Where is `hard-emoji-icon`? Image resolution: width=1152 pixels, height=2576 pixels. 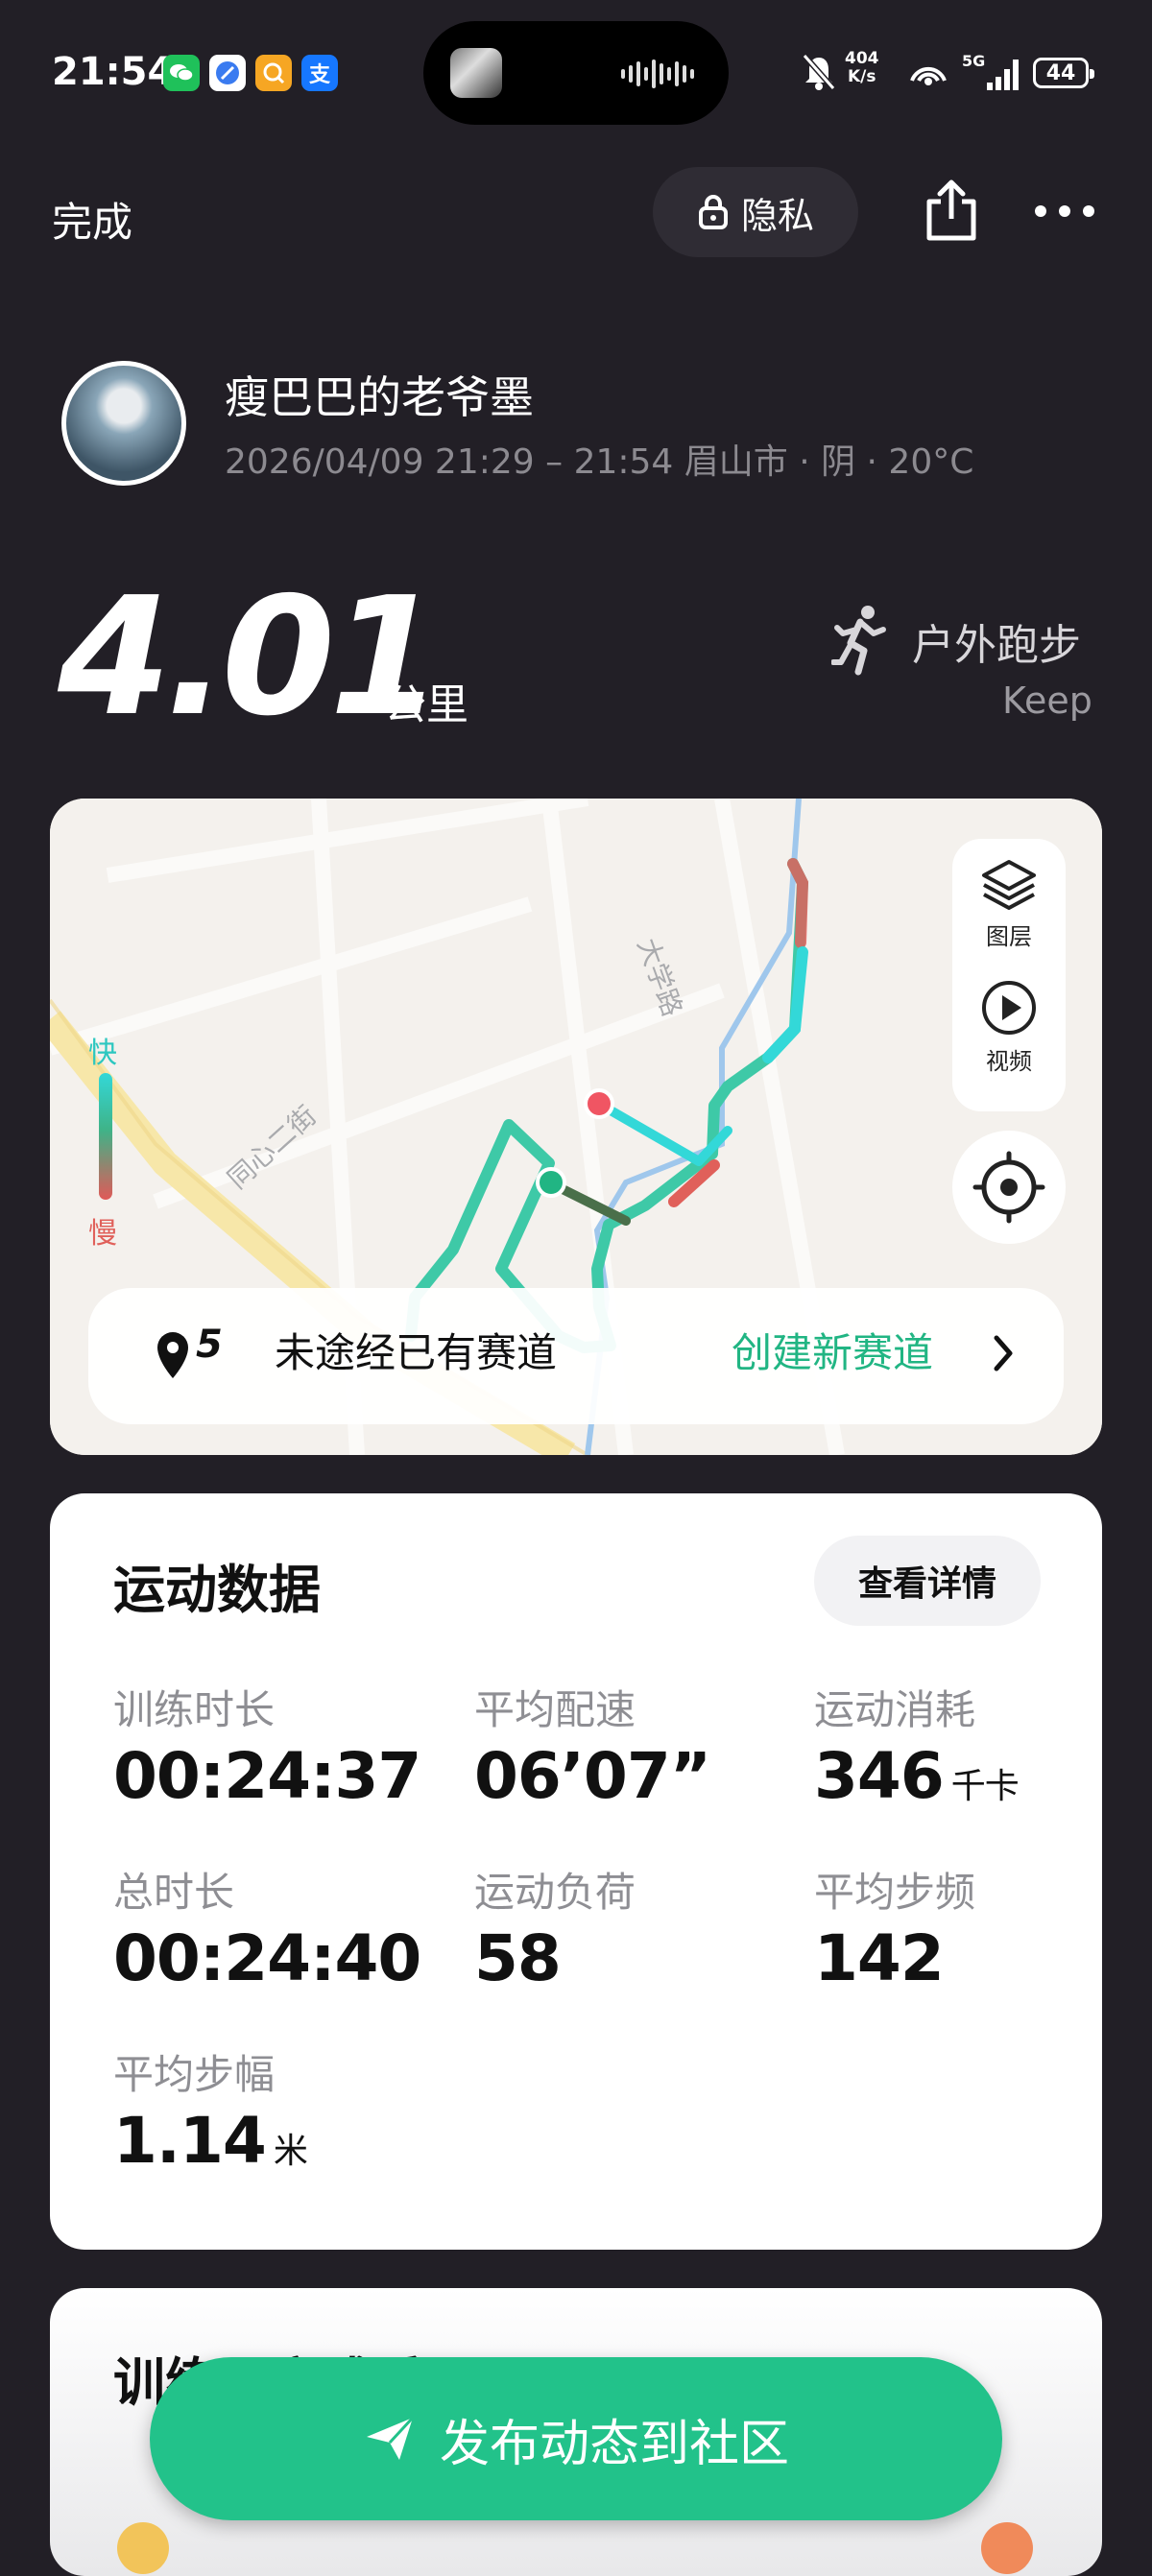 hard-emoji-icon is located at coordinates (1007, 2548).